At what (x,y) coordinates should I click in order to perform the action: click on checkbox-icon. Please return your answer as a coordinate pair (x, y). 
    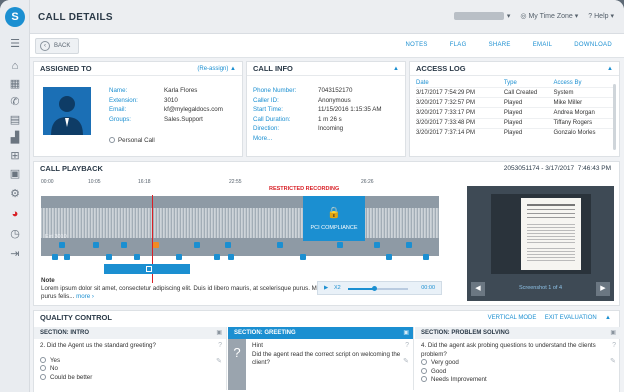
    Looking at the image, I should click on (112, 140).